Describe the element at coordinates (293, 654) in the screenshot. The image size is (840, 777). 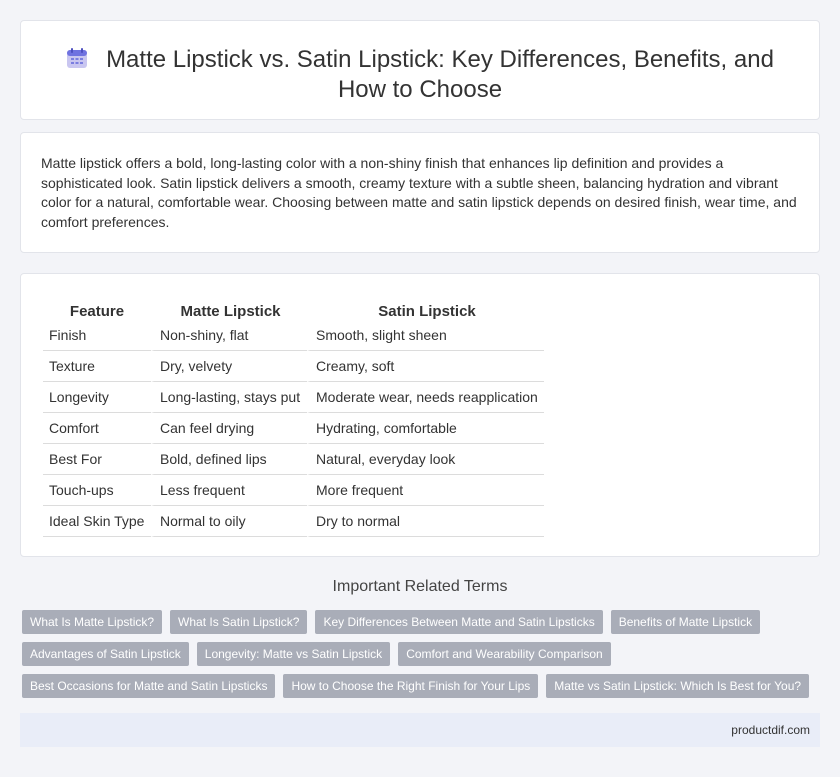
I see `related-term-link: Longevity: Matte vs Satin Lipstick` at that location.